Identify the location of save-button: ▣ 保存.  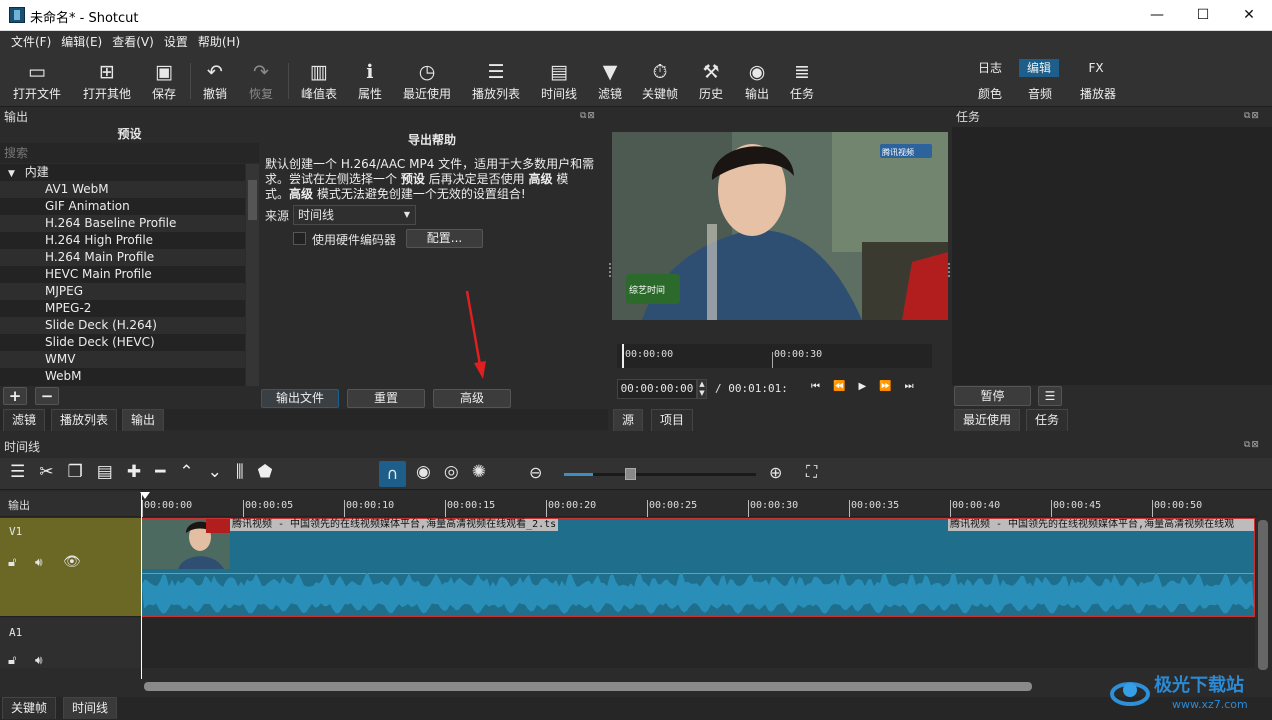
(164, 80).